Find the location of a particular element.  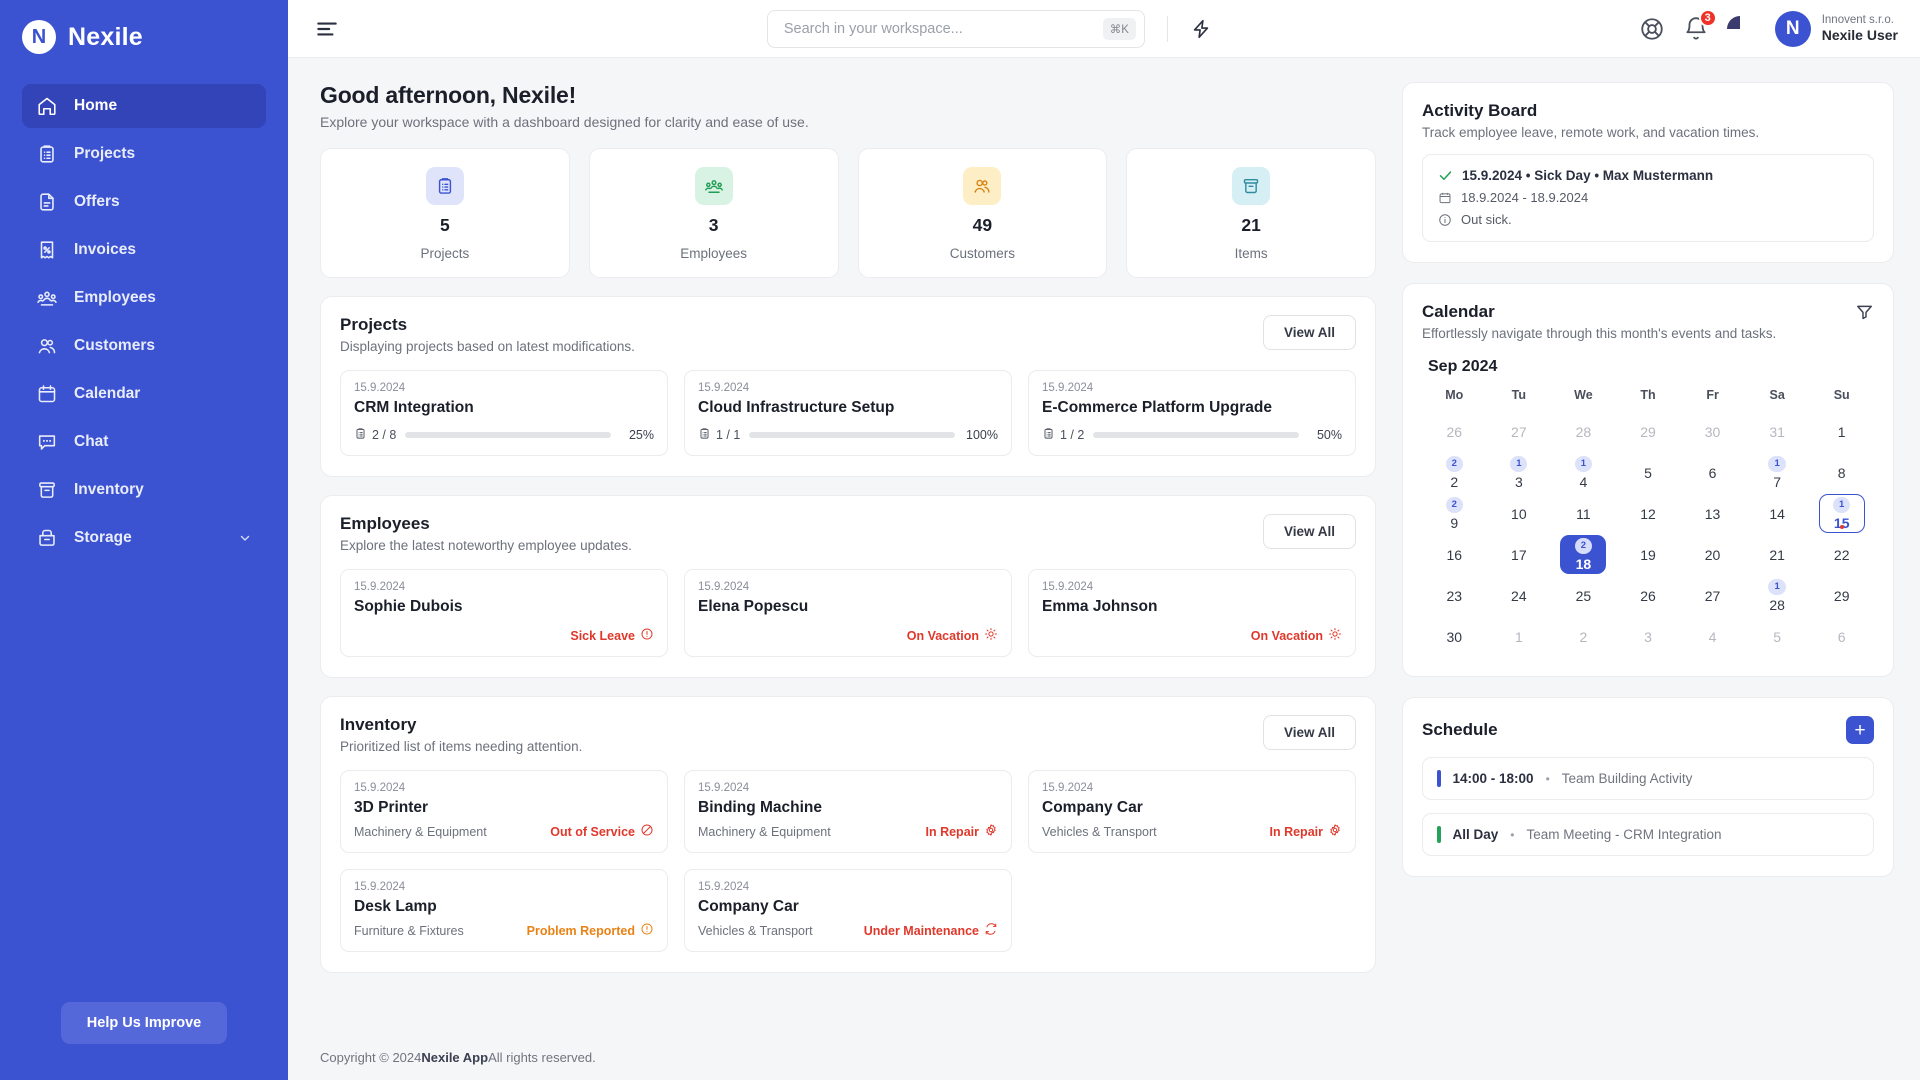

notifications-bell-icon: 3 is located at coordinates (1700, 25).